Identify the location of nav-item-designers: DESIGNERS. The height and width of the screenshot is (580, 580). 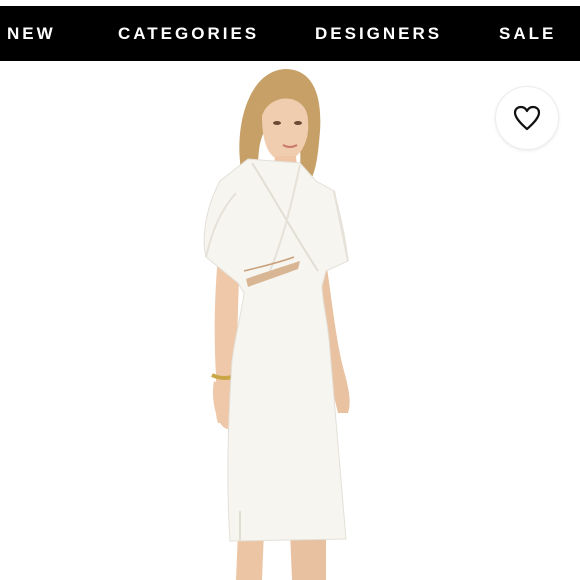
(378, 33).